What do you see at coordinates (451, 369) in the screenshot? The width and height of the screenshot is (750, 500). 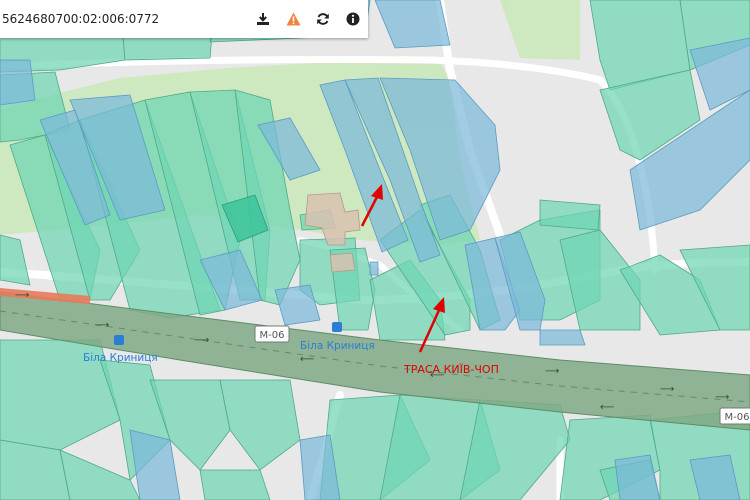 I see `highway-annotation: ТРАСА КИЇВ-ЧОП` at bounding box center [451, 369].